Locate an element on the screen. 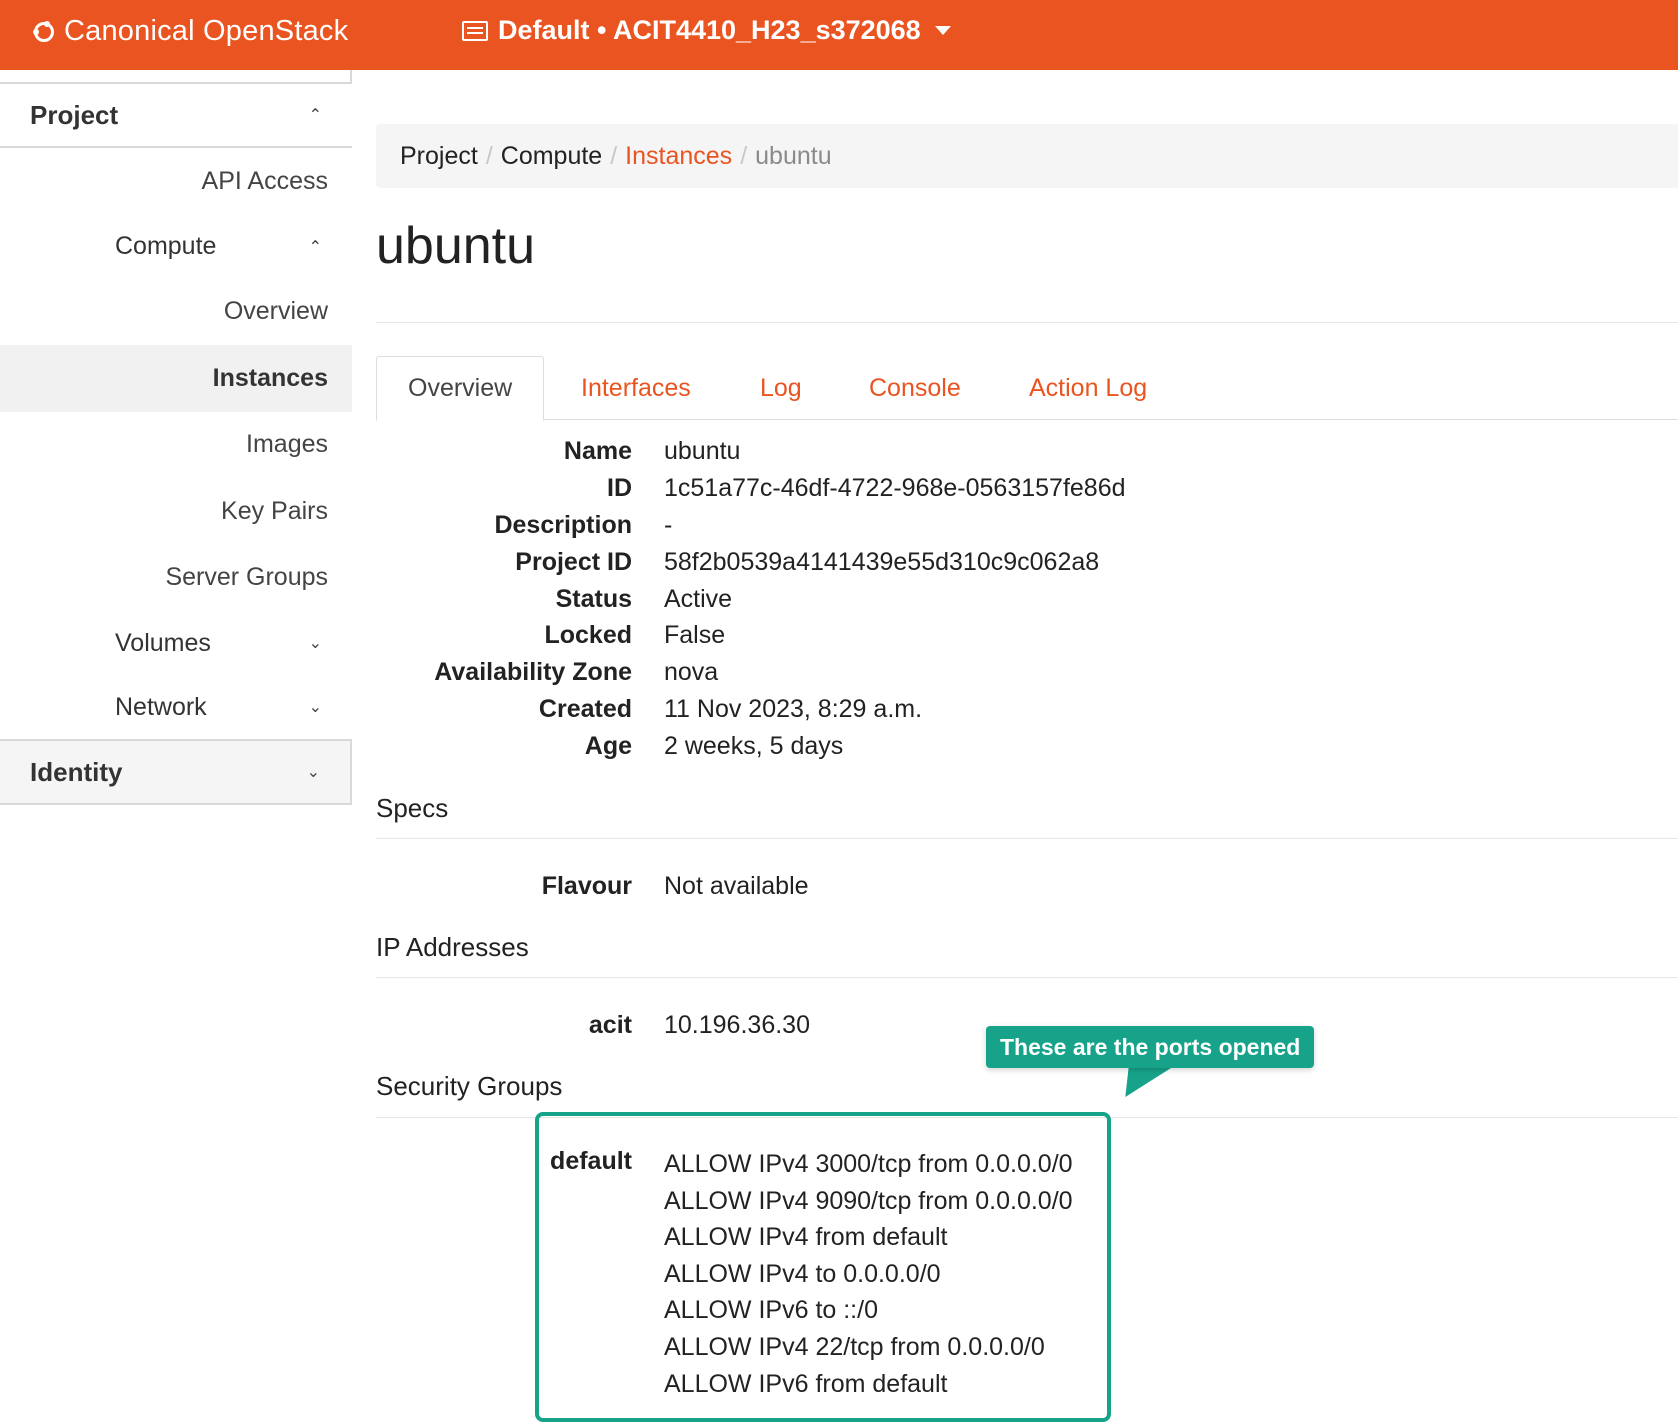  detail-row-network: acit 10.196.36.30 is located at coordinates (976, 1029).